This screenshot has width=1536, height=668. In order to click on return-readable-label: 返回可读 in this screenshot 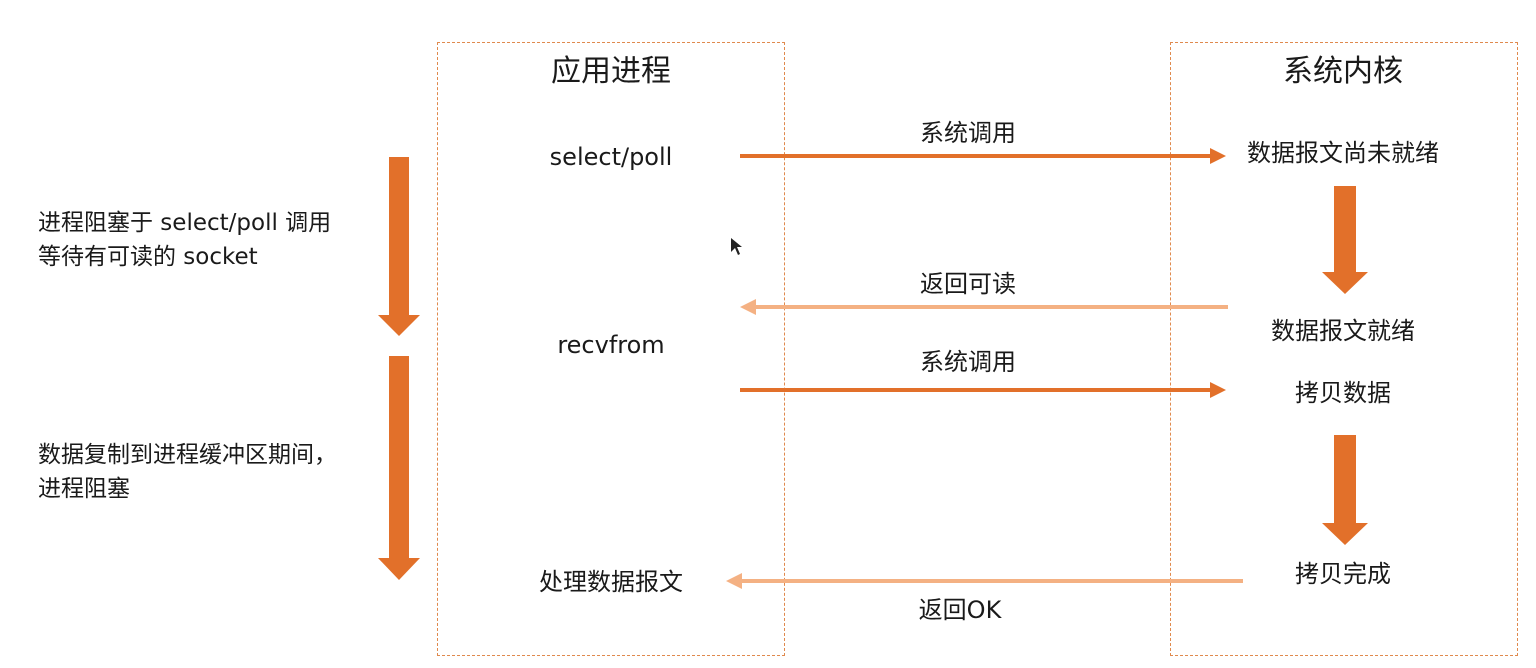, I will do `click(968, 284)`.